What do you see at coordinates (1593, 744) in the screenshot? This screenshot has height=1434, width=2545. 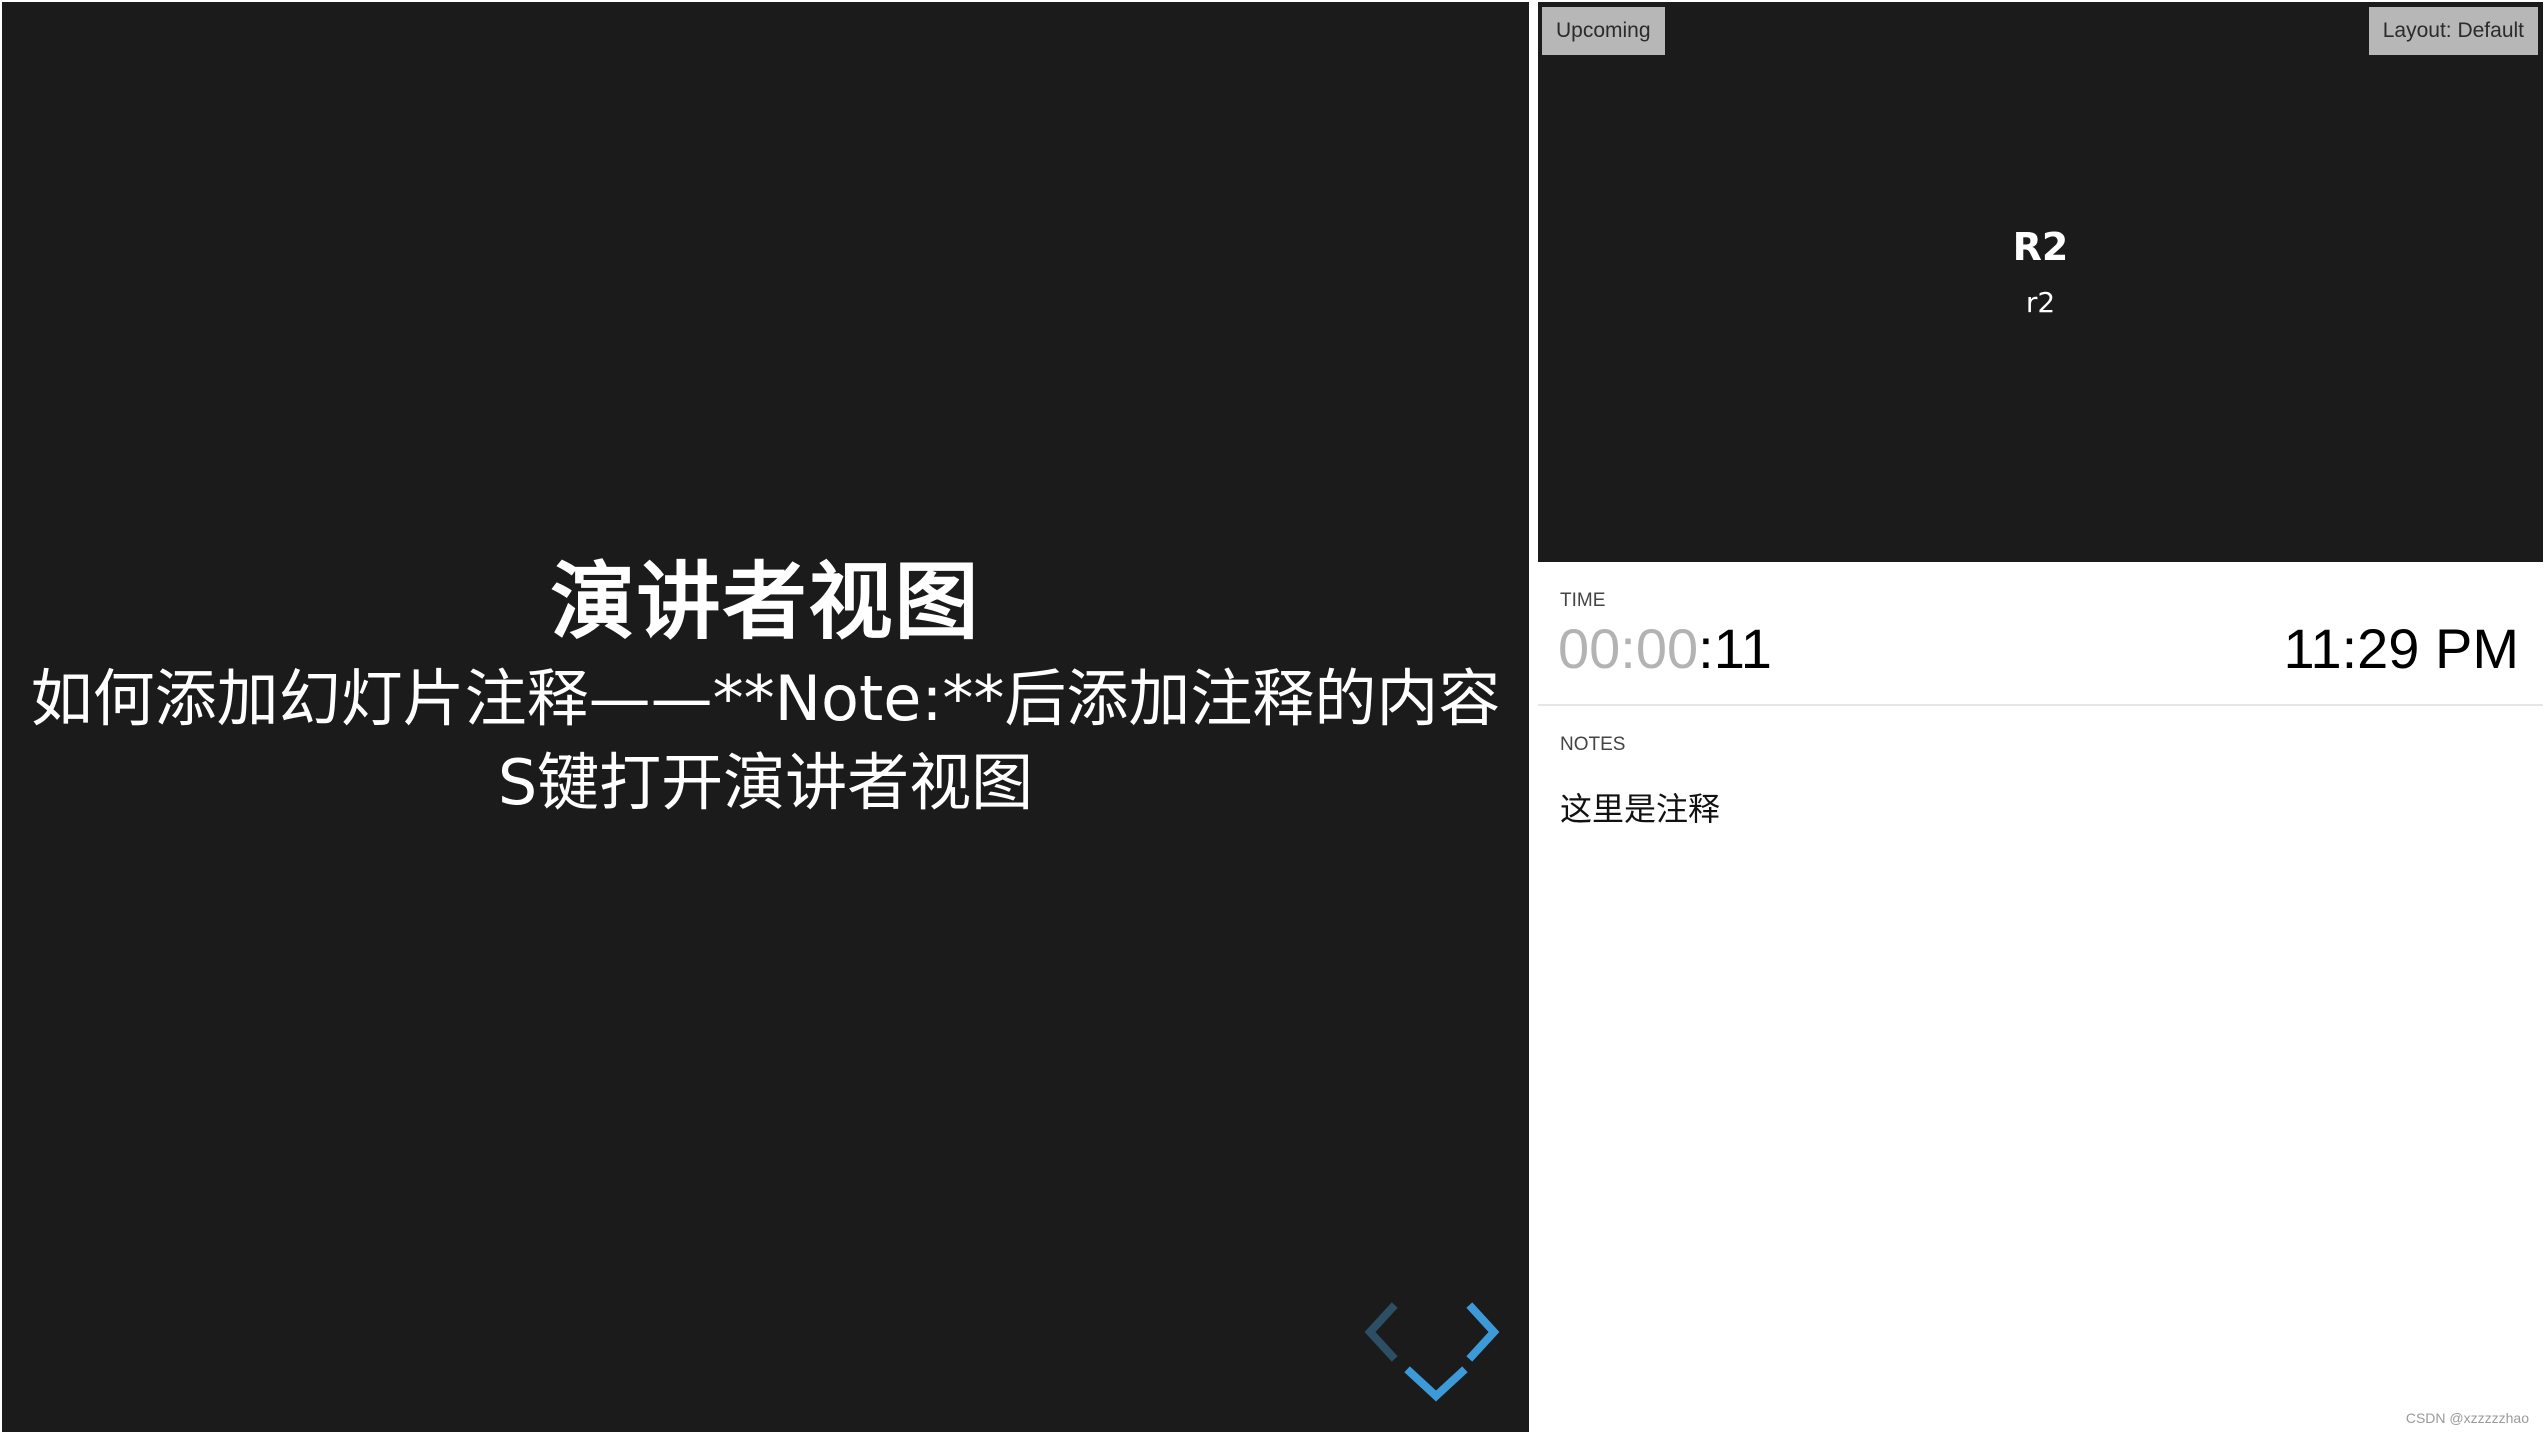 I see `notes-label: NOTES` at bounding box center [1593, 744].